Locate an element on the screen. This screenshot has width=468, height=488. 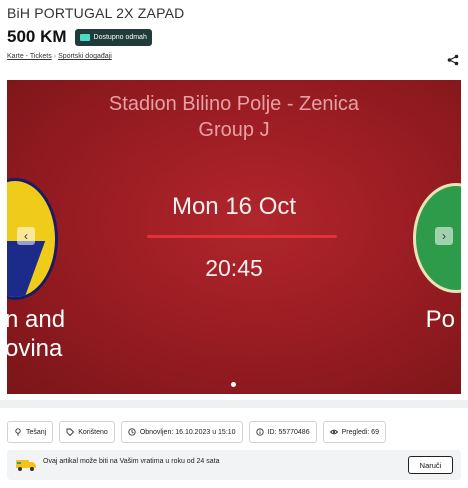
section-divider is located at coordinates (234, 404).